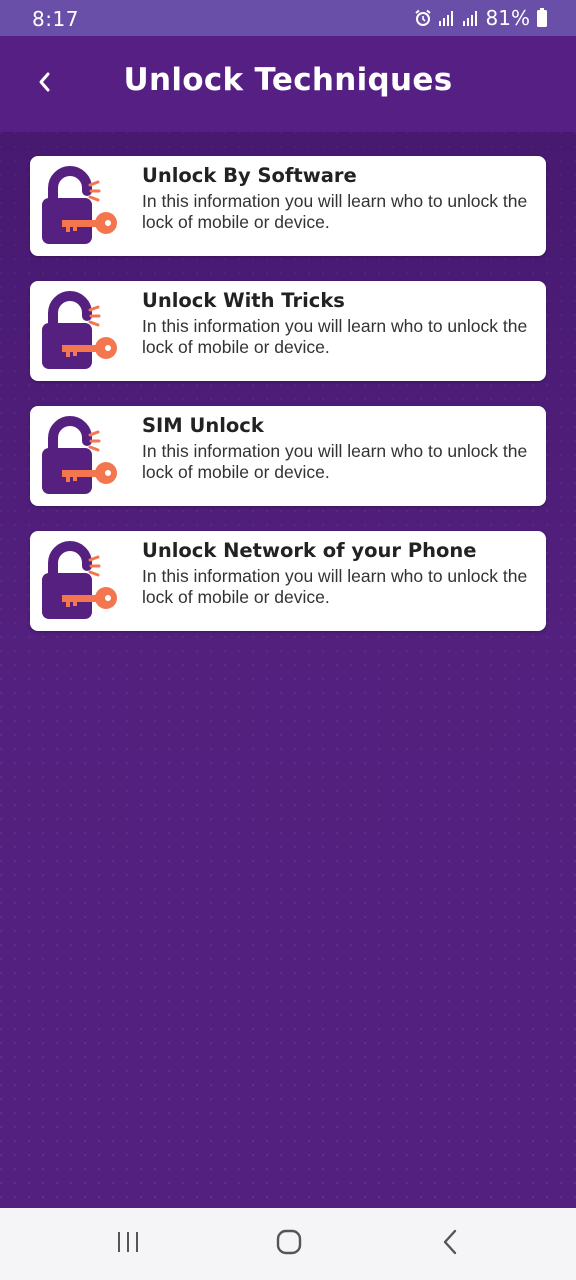 This screenshot has height=1280, width=576. Describe the element at coordinates (288, 18) in the screenshot. I see `status-bar: 8:17 81%` at that location.